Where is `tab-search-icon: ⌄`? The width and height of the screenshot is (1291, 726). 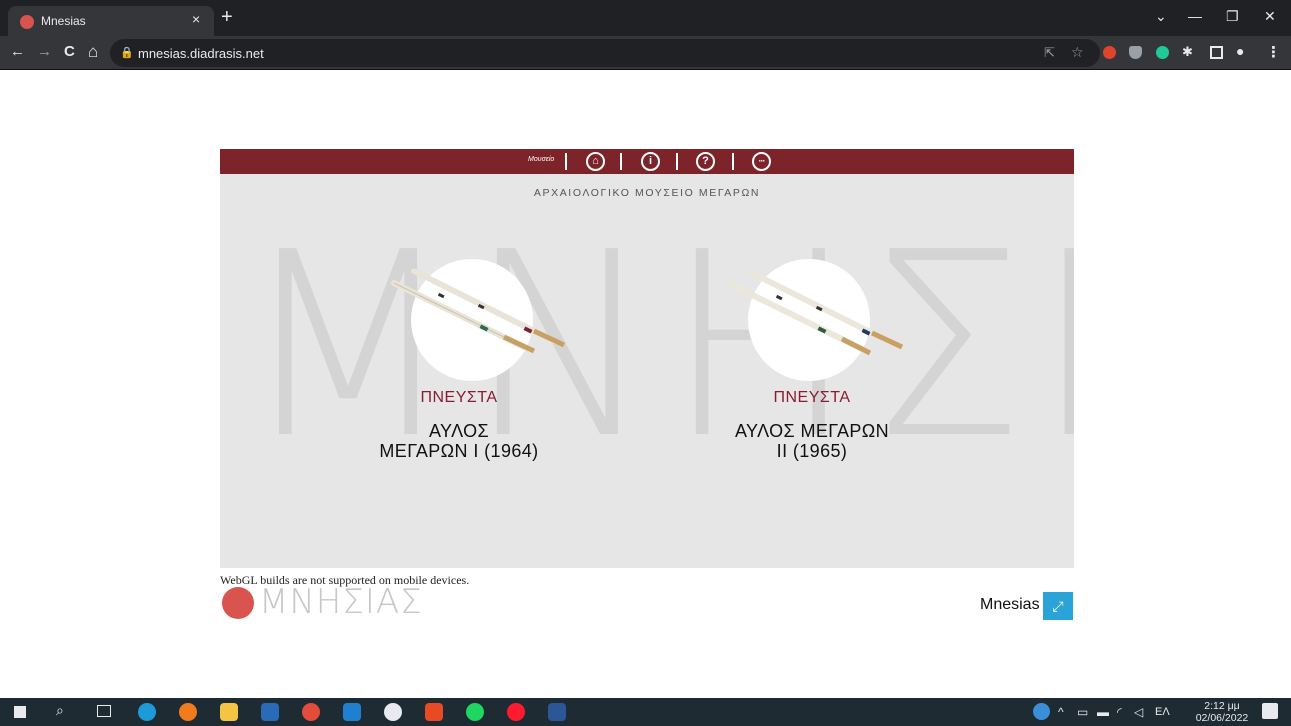 tab-search-icon: ⌄ is located at coordinates (1161, 16).